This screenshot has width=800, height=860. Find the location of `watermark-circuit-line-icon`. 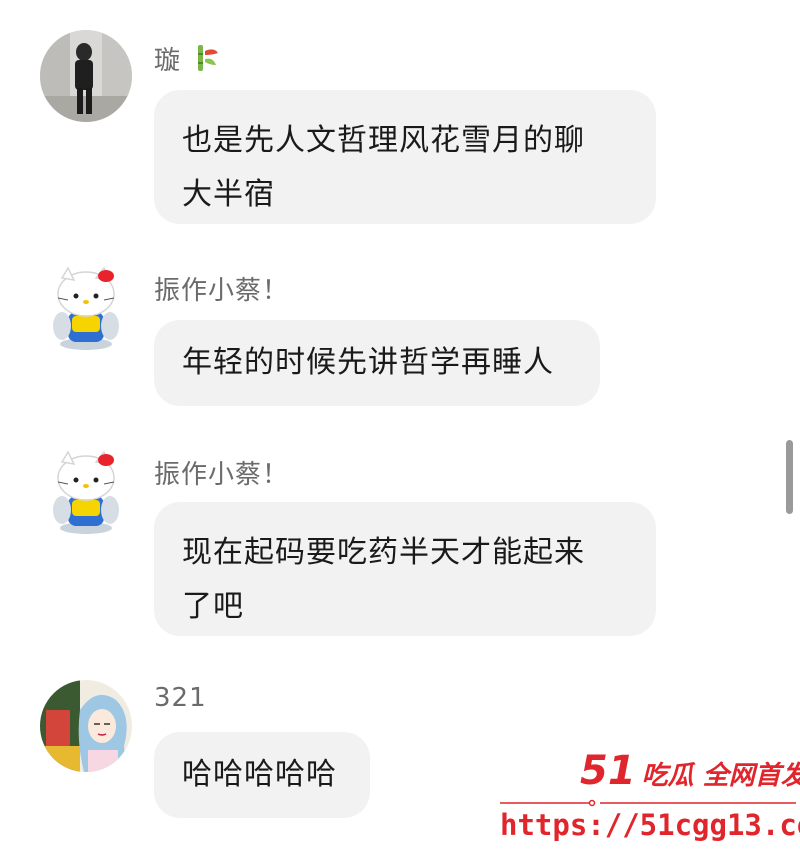

watermark-circuit-line-icon is located at coordinates (648, 803).